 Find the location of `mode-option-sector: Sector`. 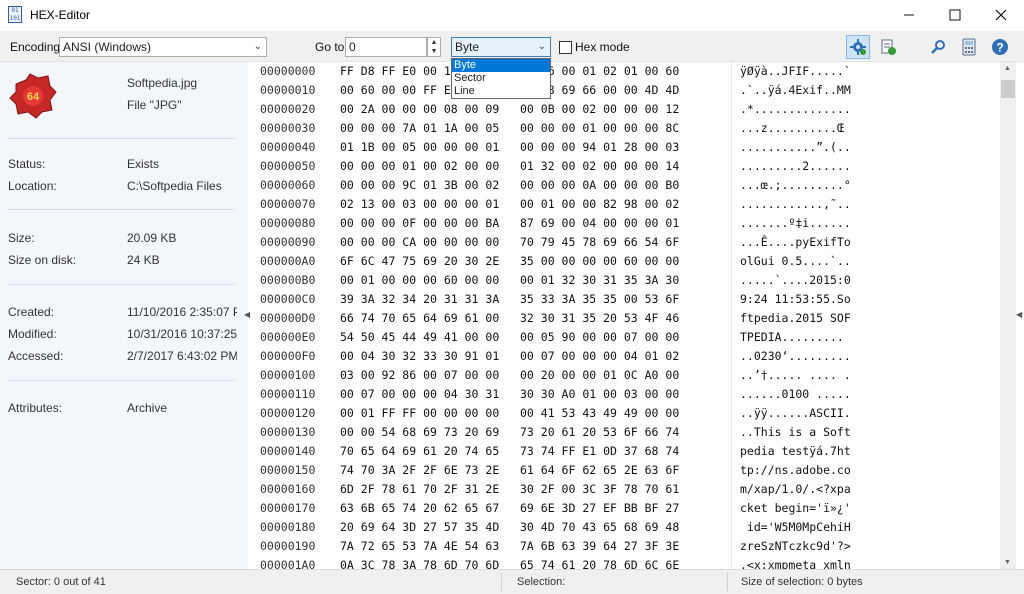

mode-option-sector: Sector is located at coordinates (501, 78).